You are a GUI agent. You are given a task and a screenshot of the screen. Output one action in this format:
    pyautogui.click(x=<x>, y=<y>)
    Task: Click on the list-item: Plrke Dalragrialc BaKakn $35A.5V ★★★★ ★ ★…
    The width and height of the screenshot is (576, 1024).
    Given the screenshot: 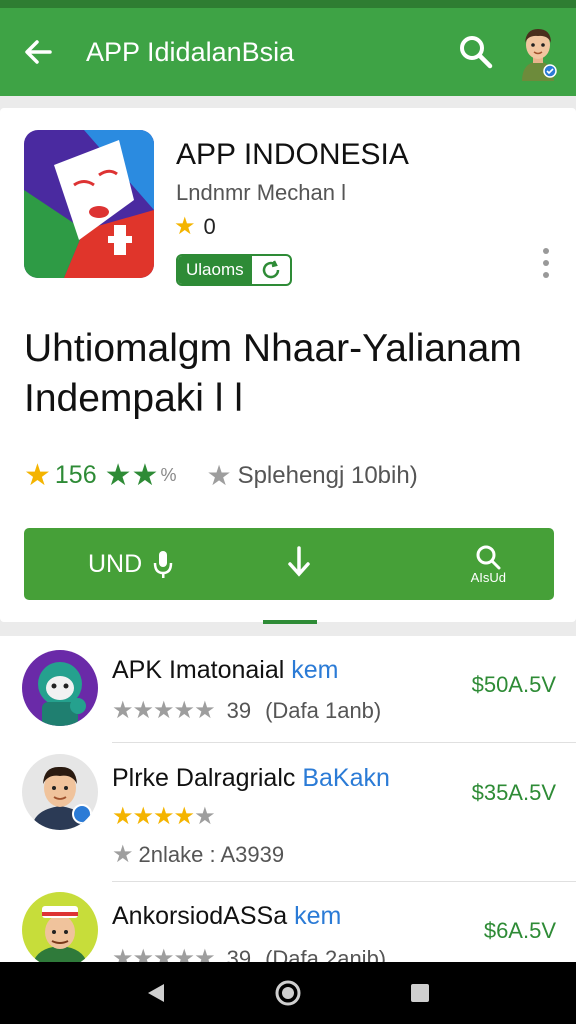 What is the action you would take?
    pyautogui.click(x=288, y=813)
    